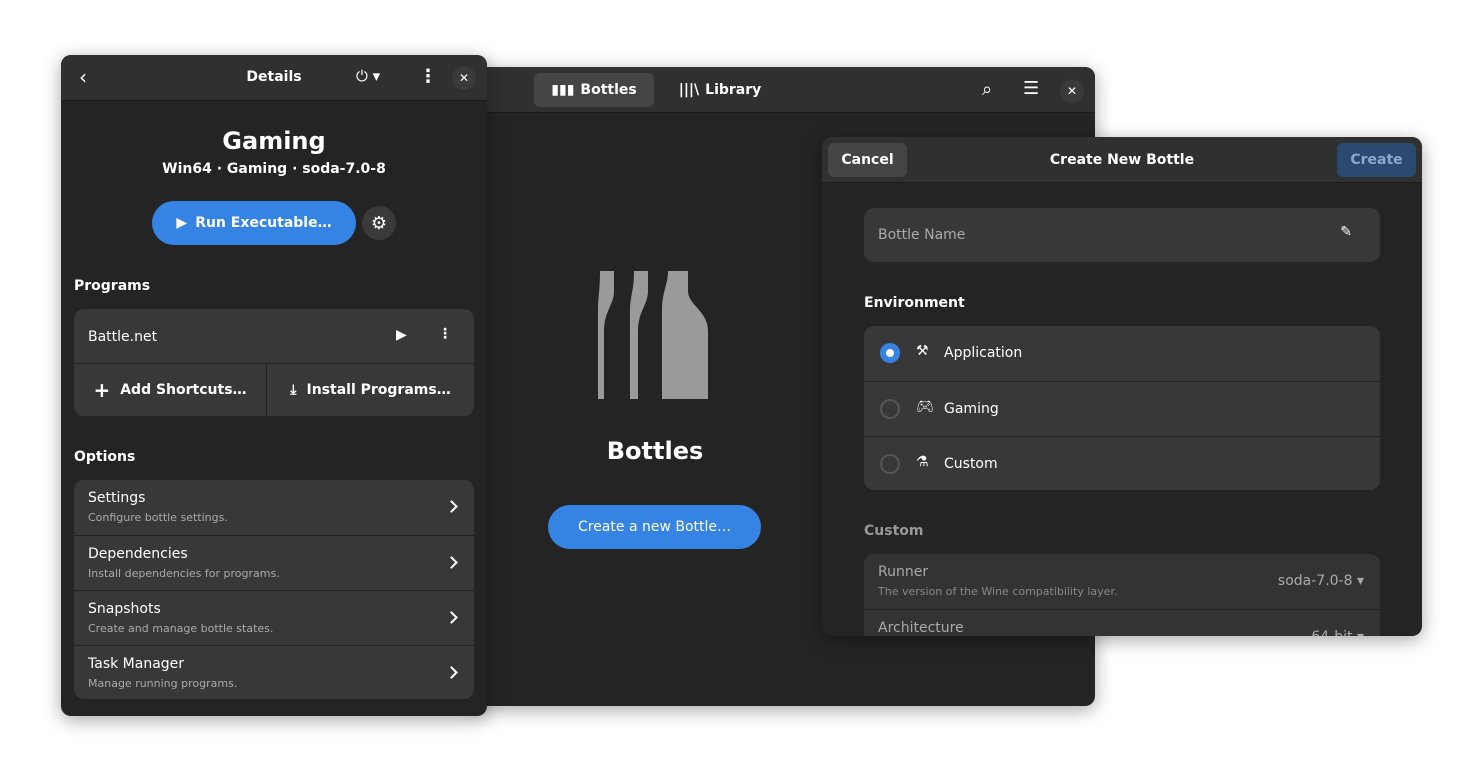  I want to click on play-program-button: ▶, so click(401, 335).